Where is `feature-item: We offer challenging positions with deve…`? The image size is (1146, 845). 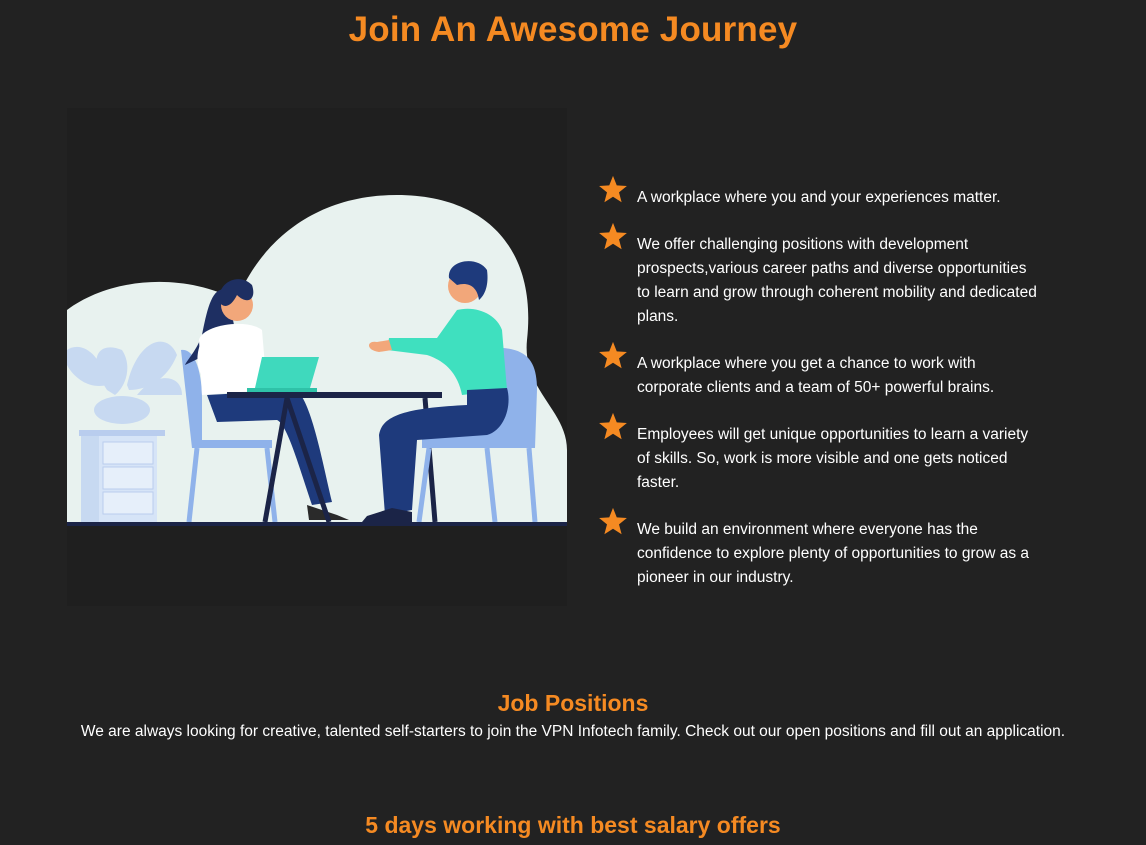 feature-item: We offer challenging positions with deve… is located at coordinates (818, 275).